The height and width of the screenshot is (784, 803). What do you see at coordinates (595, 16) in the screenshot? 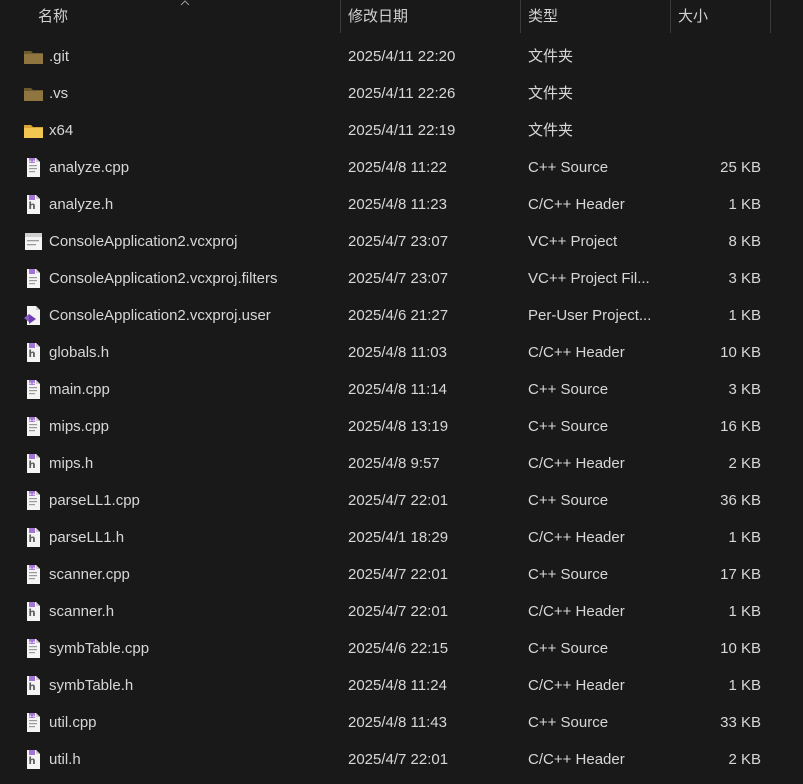
I see `column-header-type: 类型` at bounding box center [595, 16].